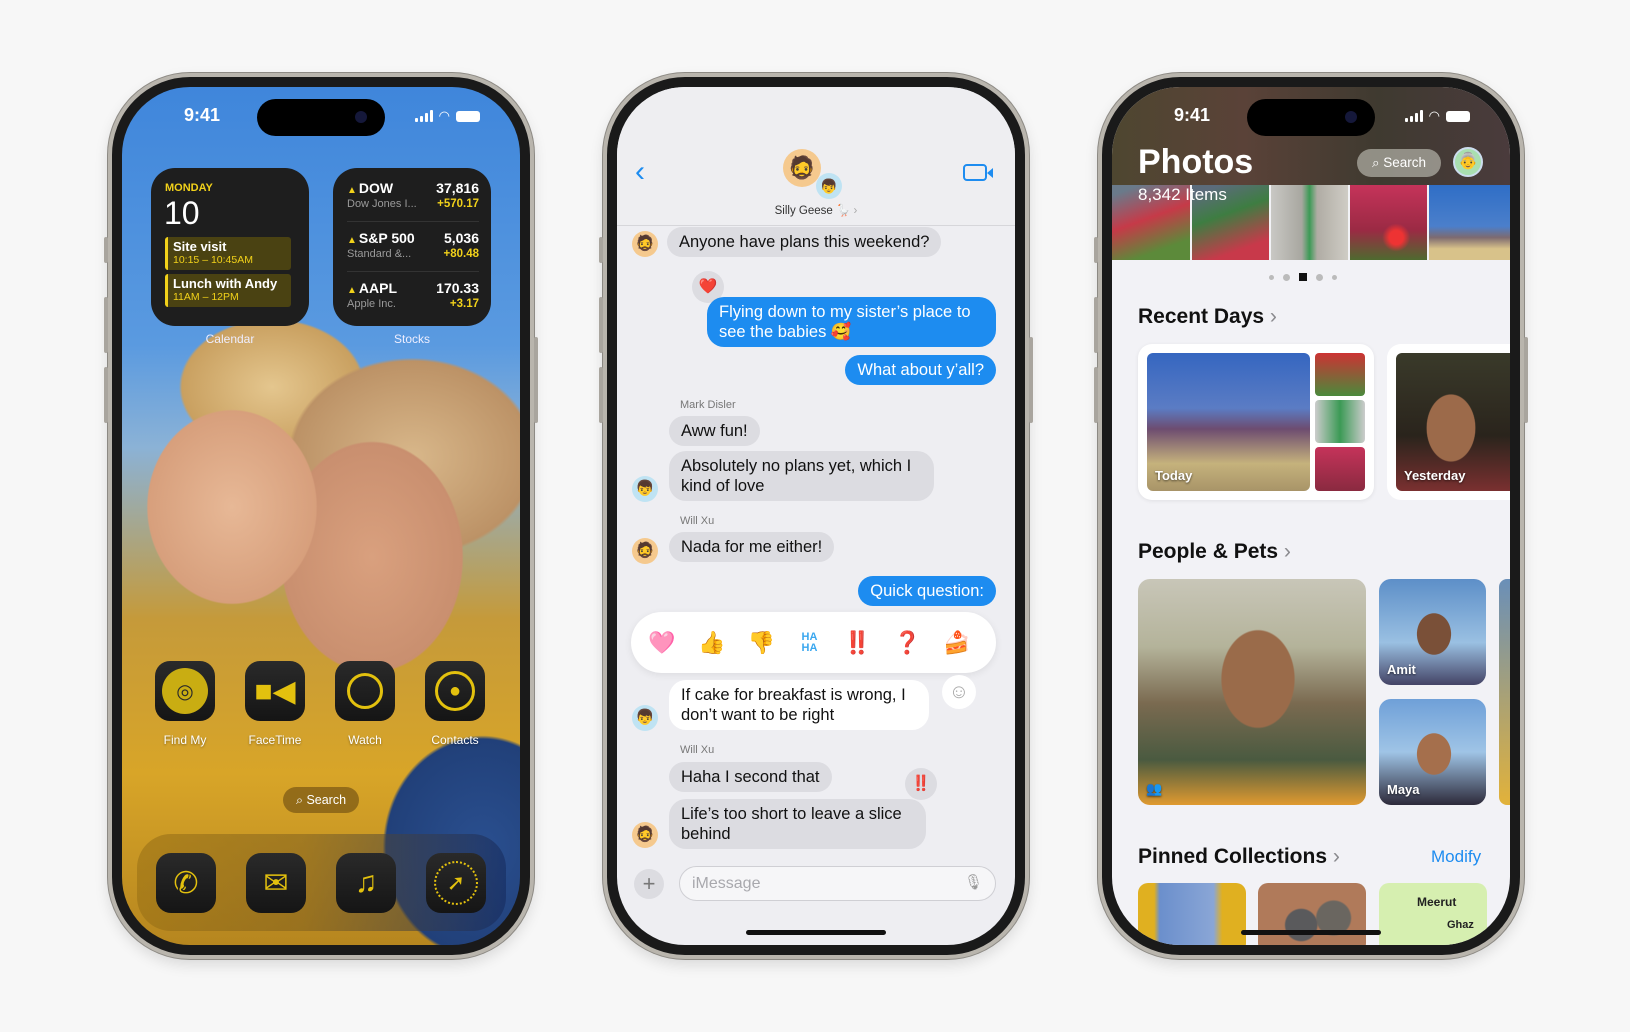 The height and width of the screenshot is (1032, 1630). Describe the element at coordinates (1432, 752) in the screenshot. I see `person-tile-maya: Maya` at that location.